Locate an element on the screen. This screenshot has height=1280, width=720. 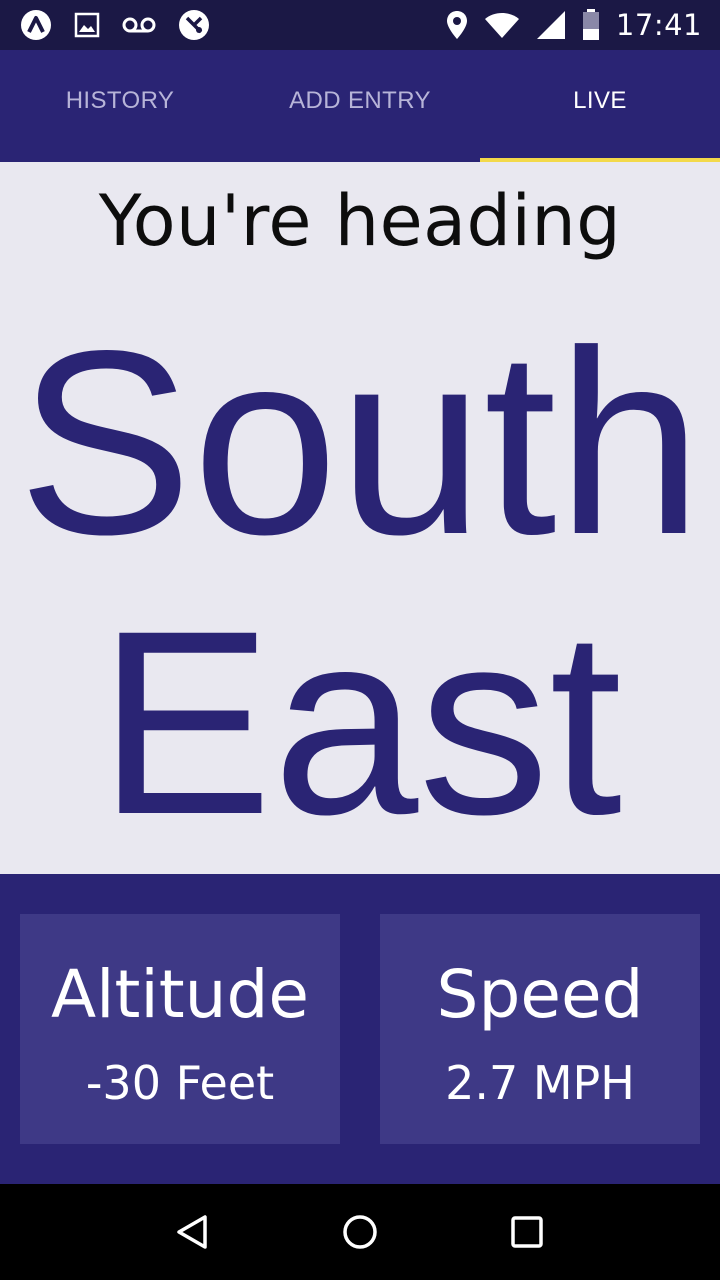
no-sim-icon is located at coordinates (194, 25).